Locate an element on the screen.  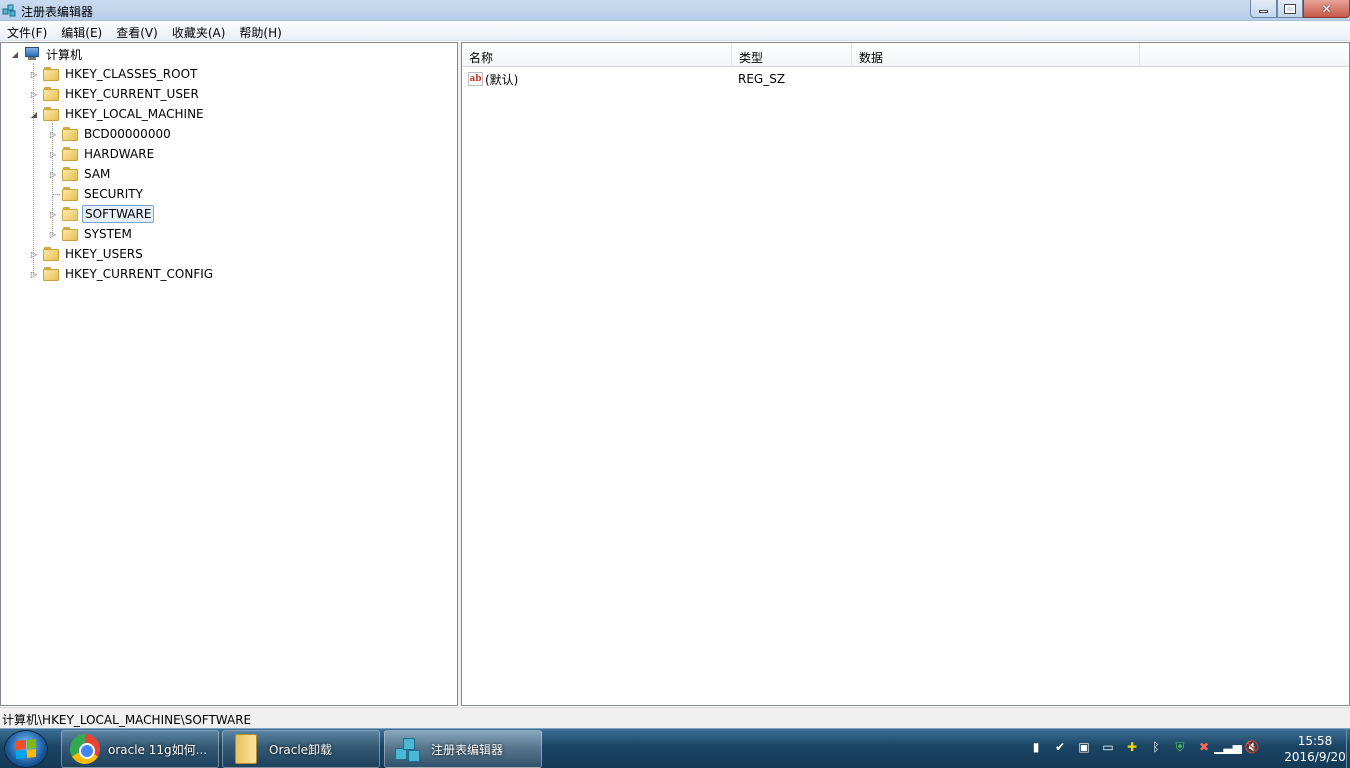
value-type: REG_SZ is located at coordinates (762, 79).